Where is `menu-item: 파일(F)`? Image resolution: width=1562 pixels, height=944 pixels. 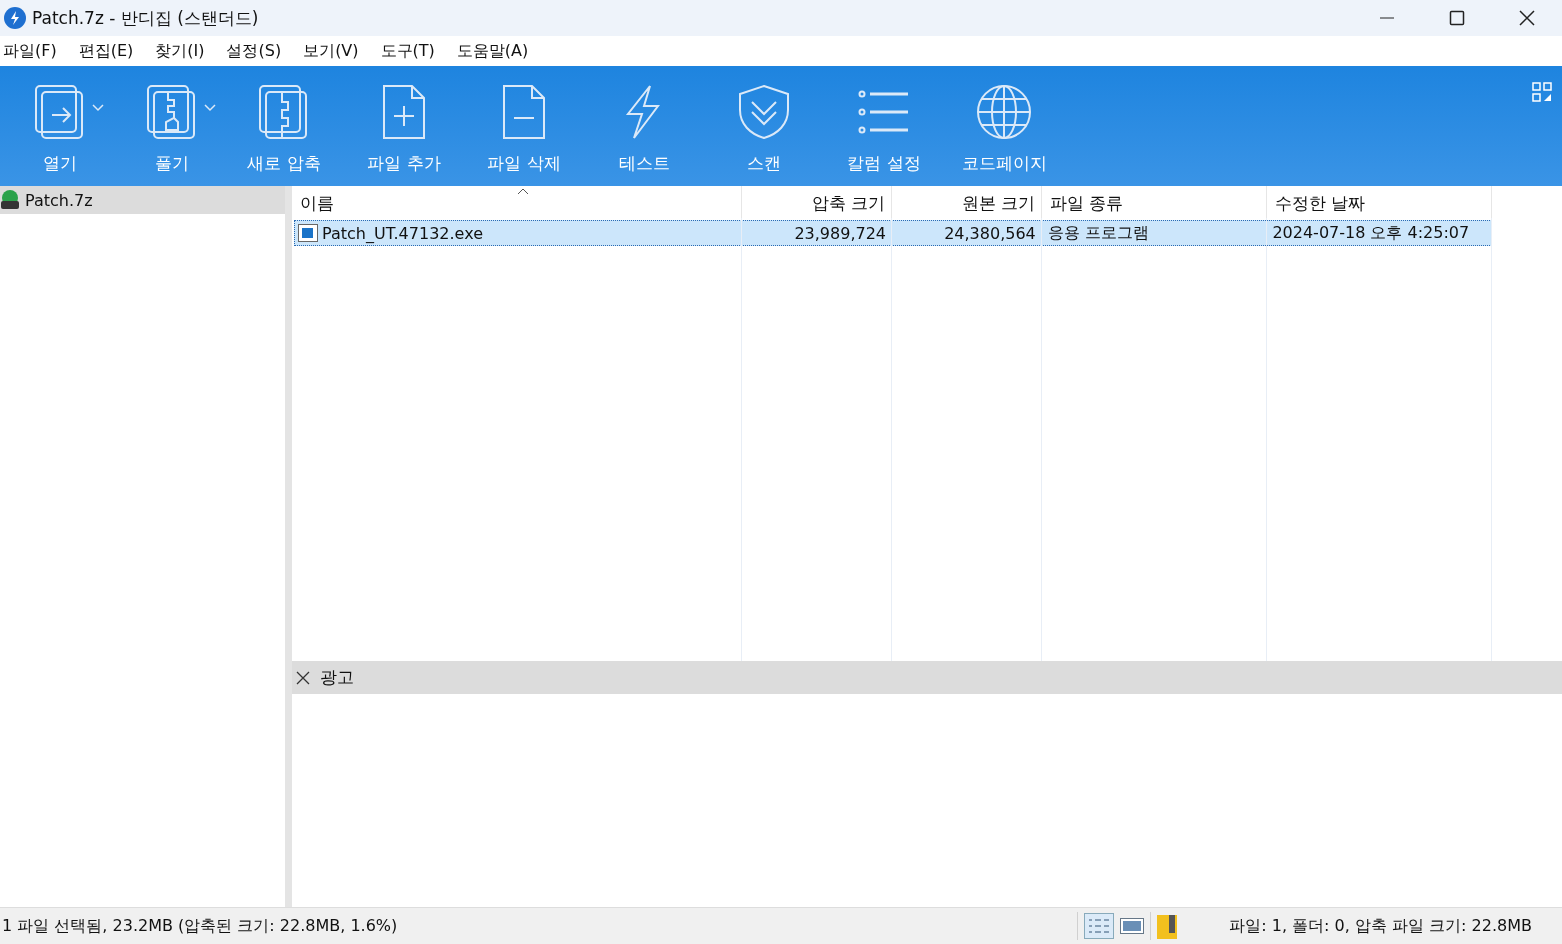 menu-item: 파일(F) is located at coordinates (30, 51).